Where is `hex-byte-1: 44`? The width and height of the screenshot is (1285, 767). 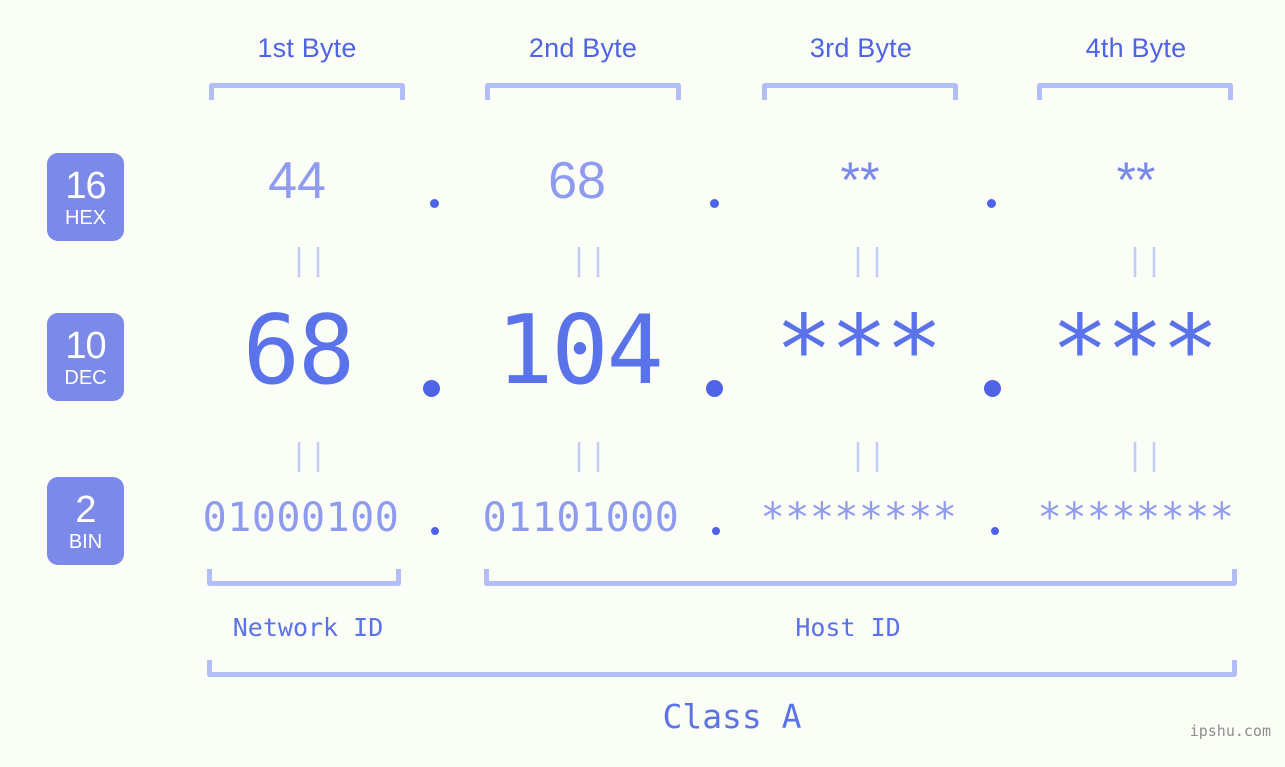
hex-byte-1: 44 is located at coordinates (297, 181).